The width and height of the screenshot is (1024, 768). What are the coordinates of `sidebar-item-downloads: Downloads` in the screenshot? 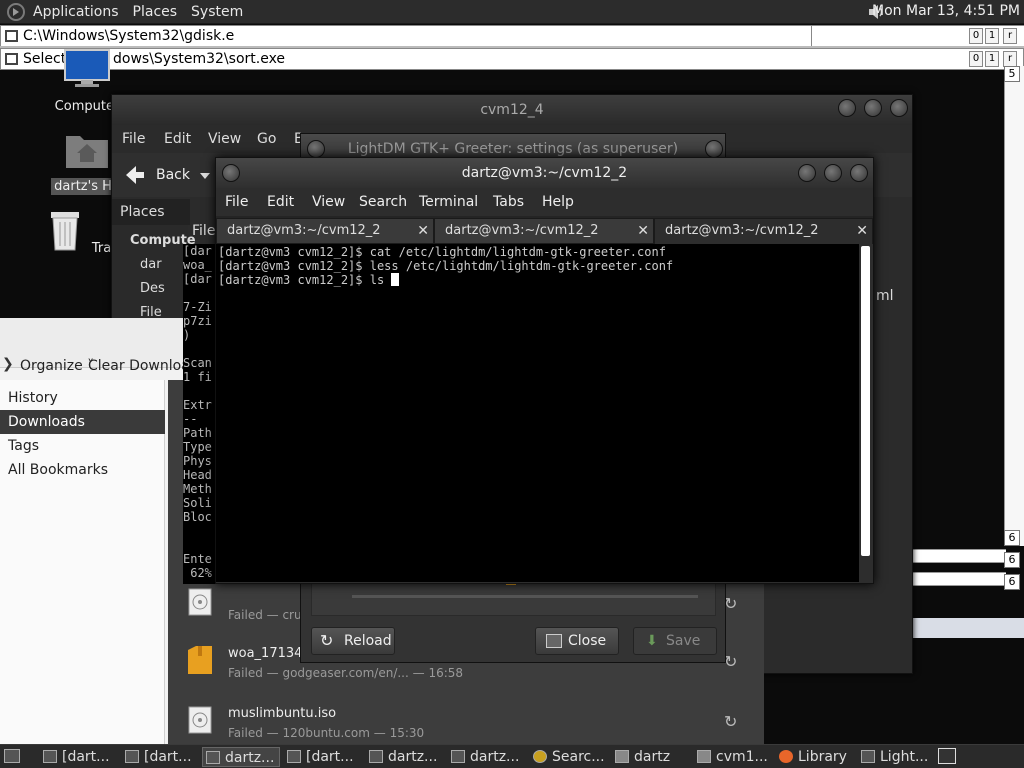 It's located at (82, 422).